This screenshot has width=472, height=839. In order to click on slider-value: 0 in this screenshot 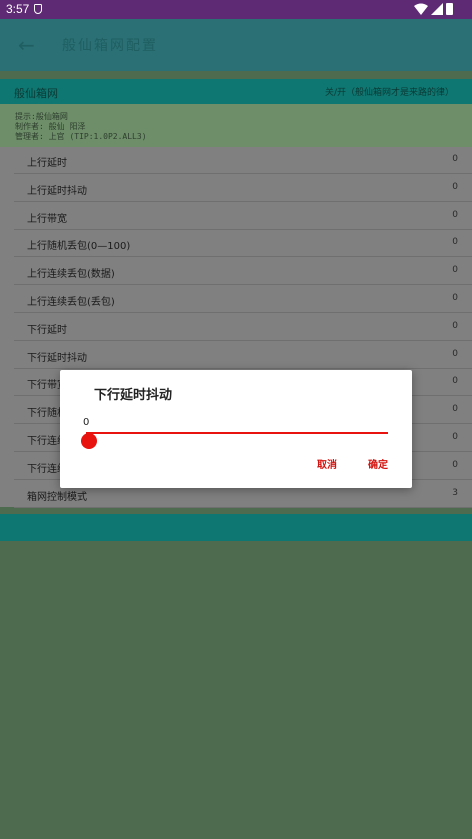, I will do `click(86, 422)`.